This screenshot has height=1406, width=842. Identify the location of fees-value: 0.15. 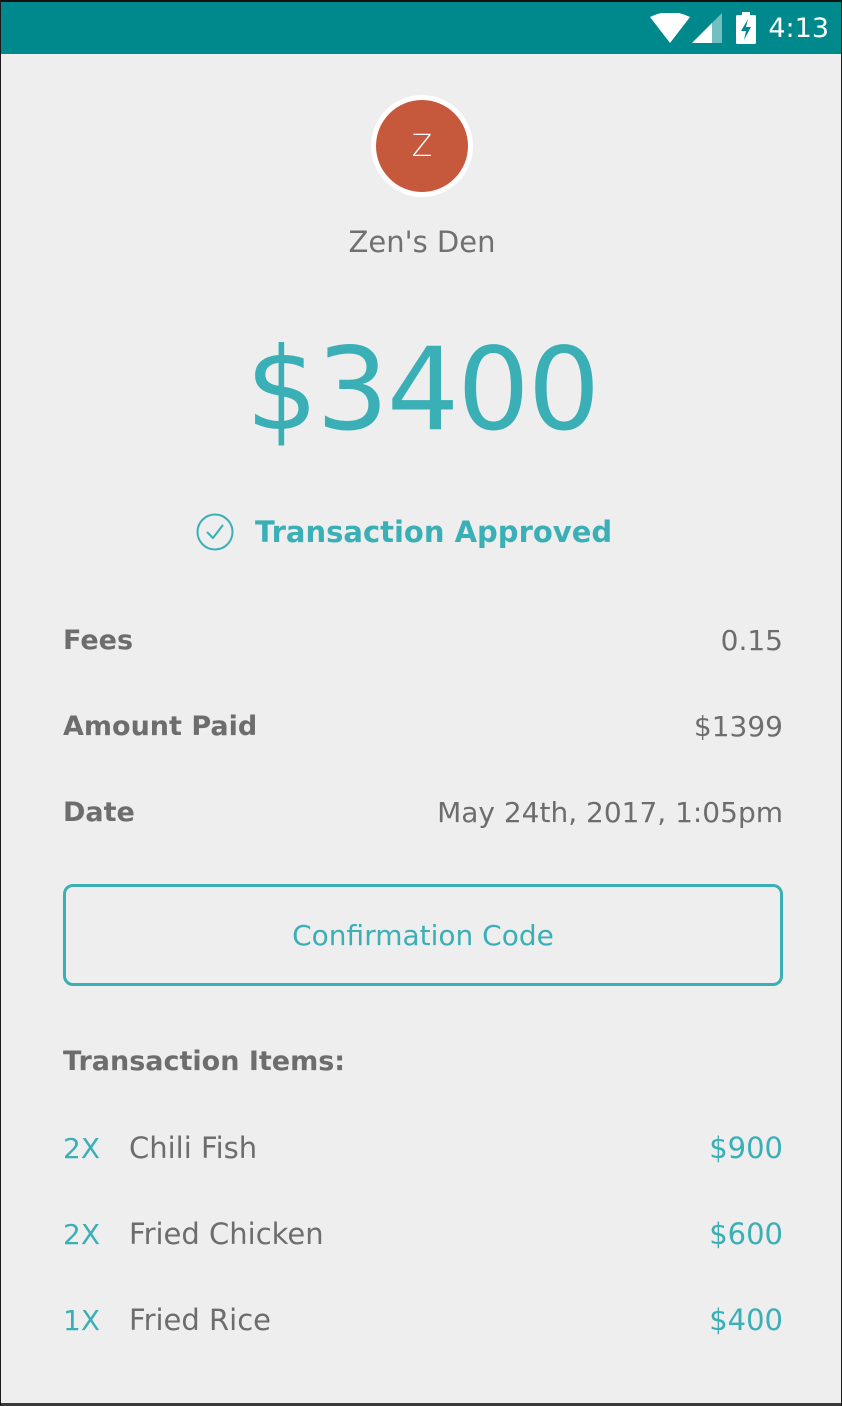
(751, 640).